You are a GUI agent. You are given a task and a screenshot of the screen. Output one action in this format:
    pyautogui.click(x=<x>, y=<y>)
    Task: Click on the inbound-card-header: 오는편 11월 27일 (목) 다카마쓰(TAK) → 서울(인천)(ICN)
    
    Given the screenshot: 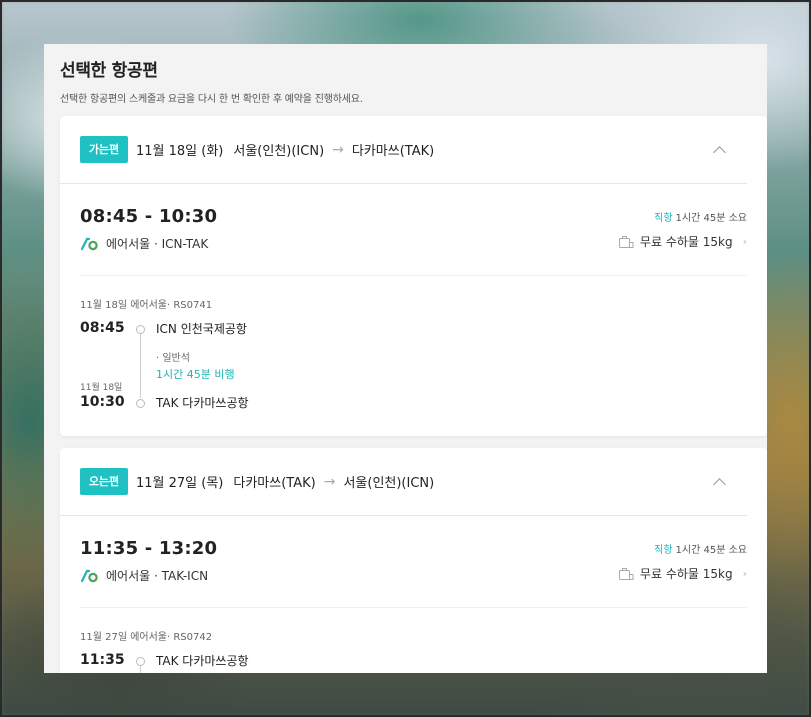 What is the action you would take?
    pyautogui.click(x=403, y=482)
    